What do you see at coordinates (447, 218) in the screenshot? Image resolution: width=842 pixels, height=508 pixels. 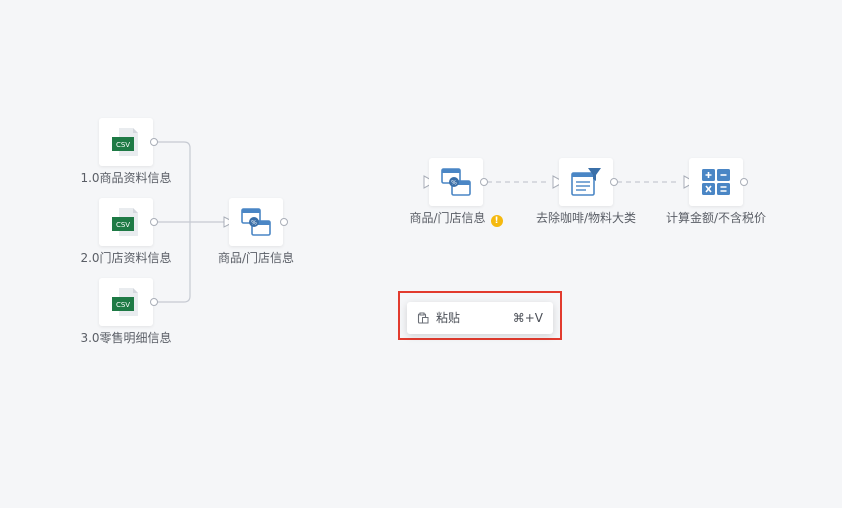 I see `join-node-right-label-text: 商品/门店信息` at bounding box center [447, 218].